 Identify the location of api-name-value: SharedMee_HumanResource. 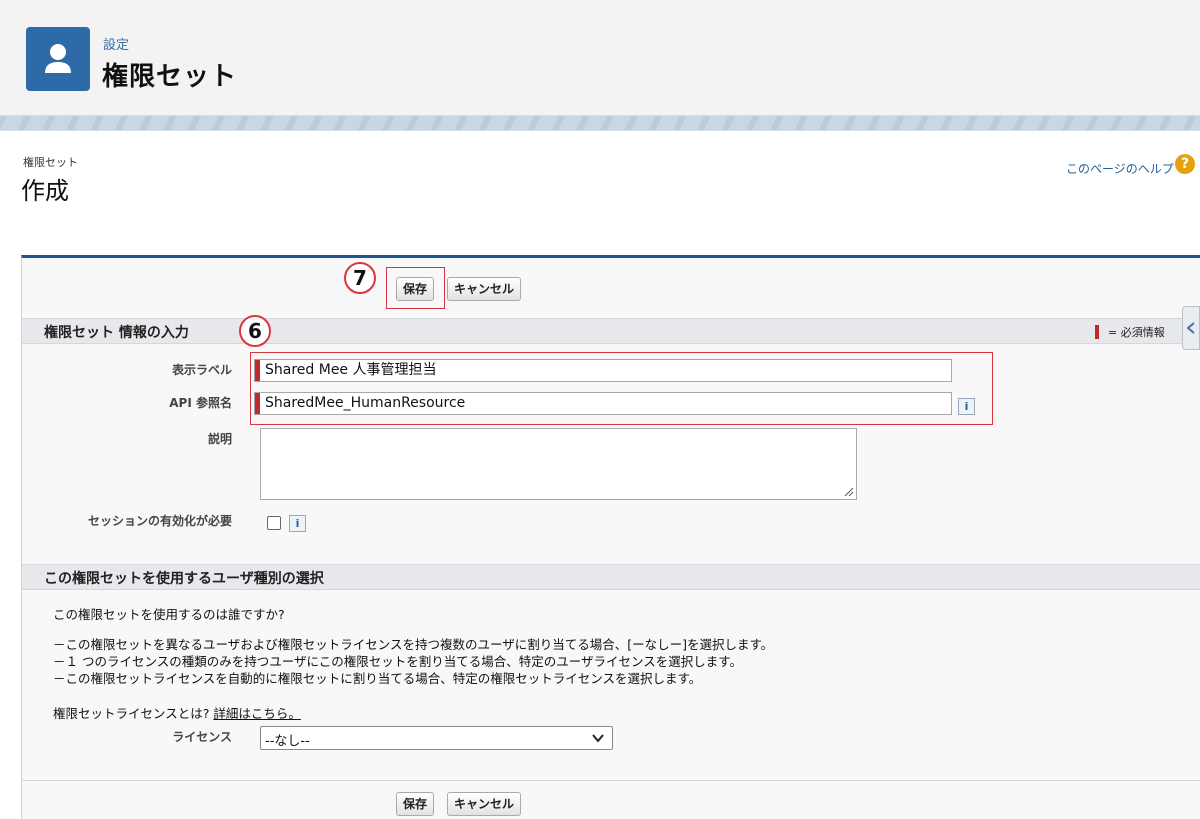
(365, 403).